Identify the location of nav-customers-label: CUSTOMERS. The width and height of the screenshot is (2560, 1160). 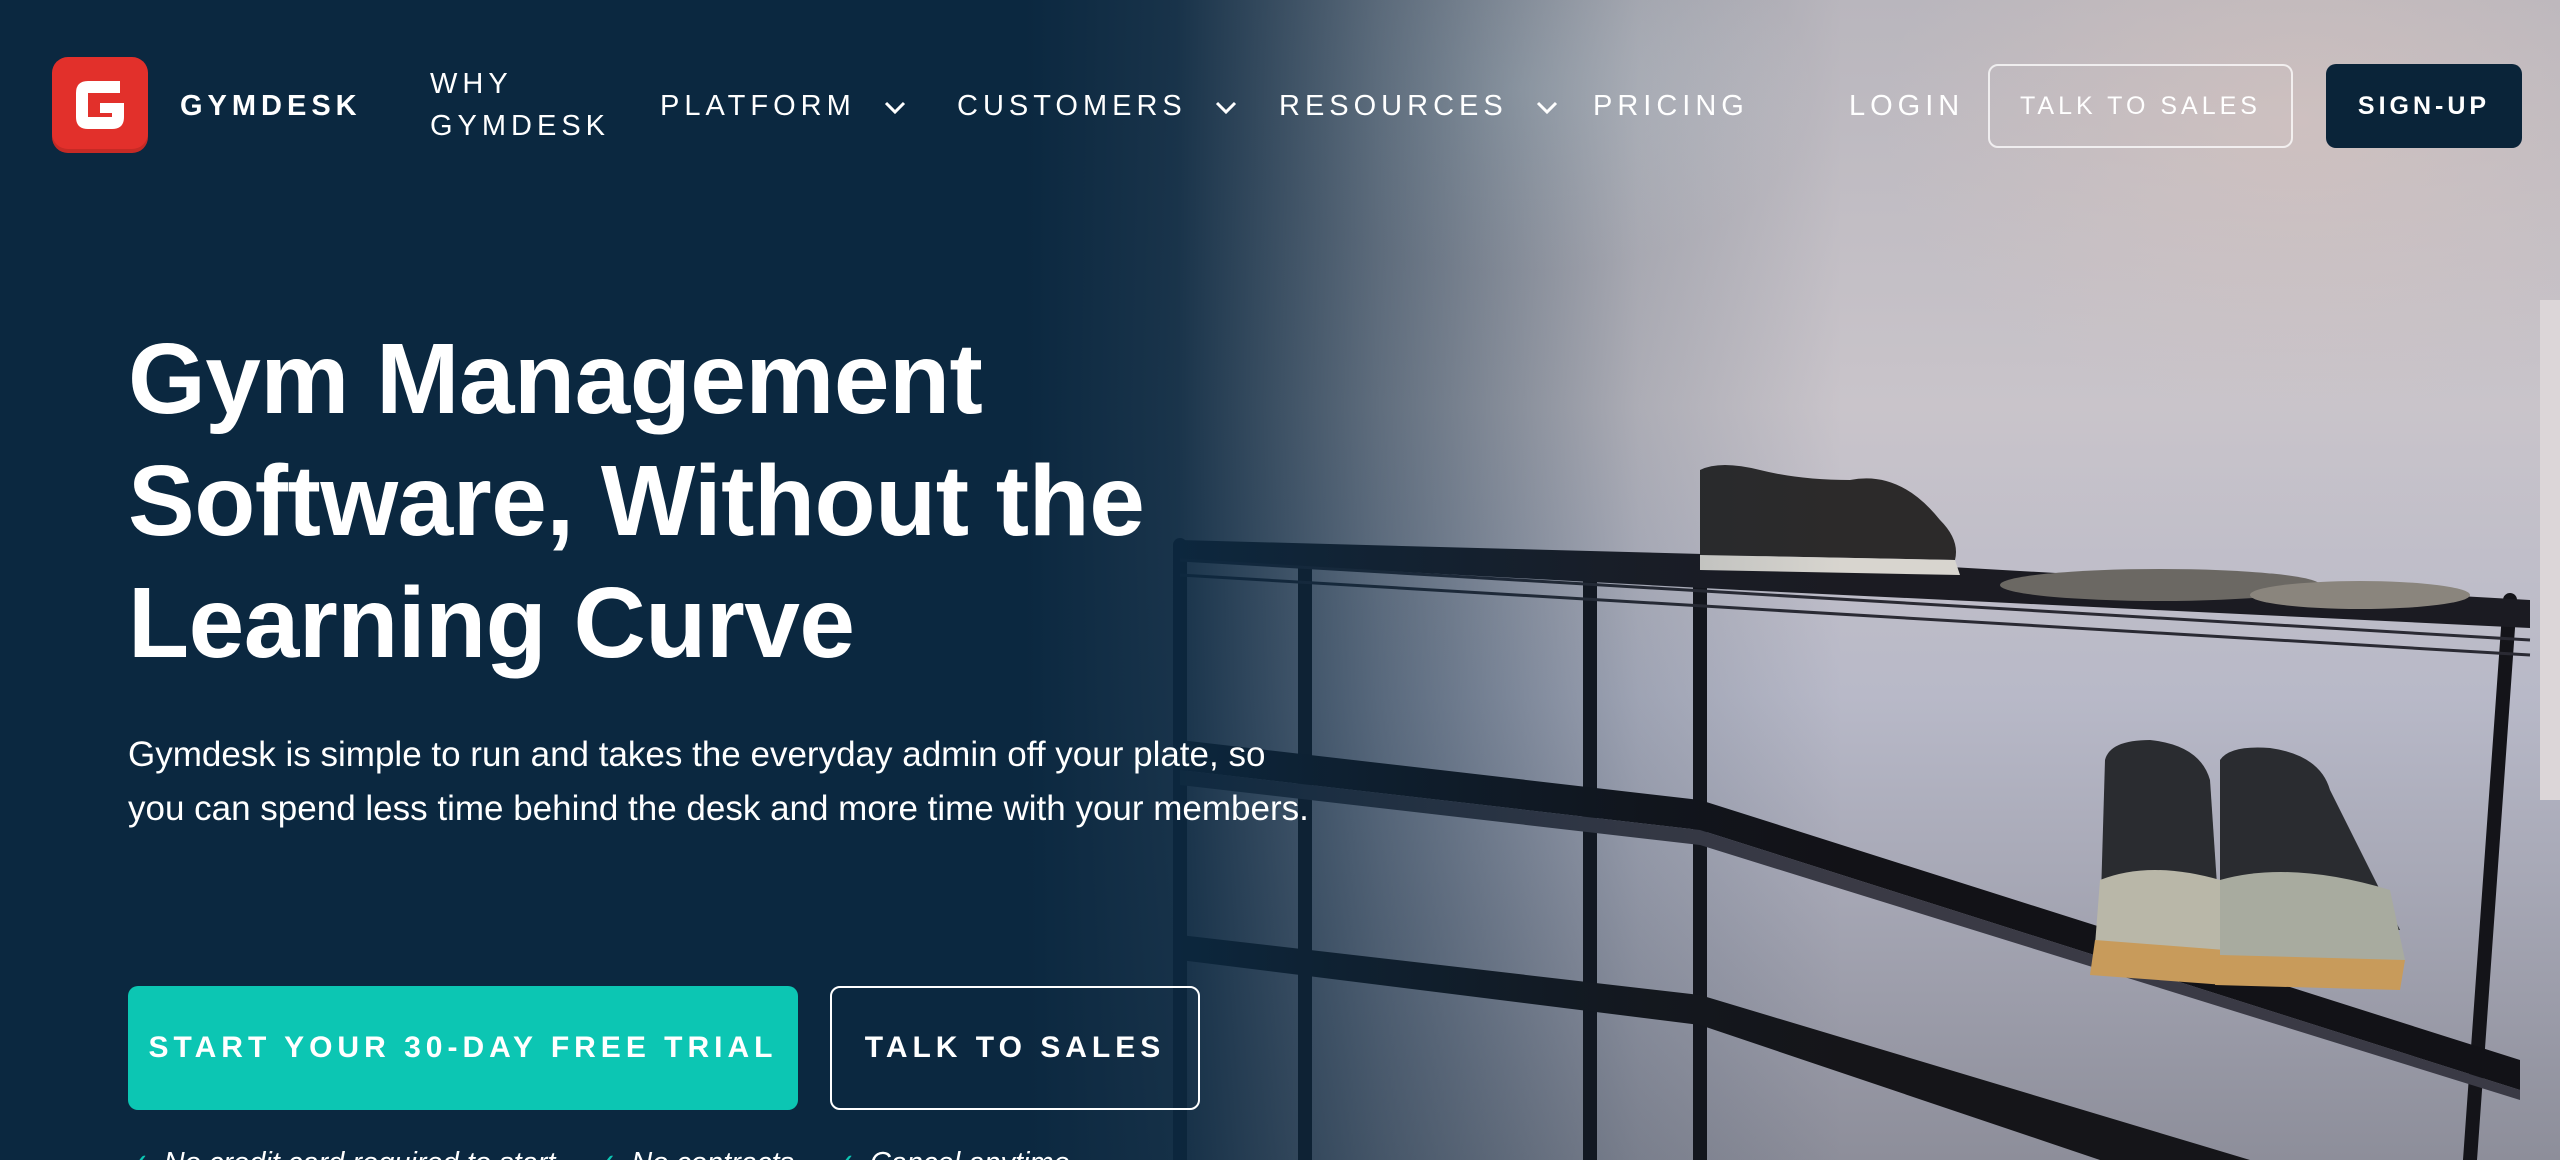
(1072, 106).